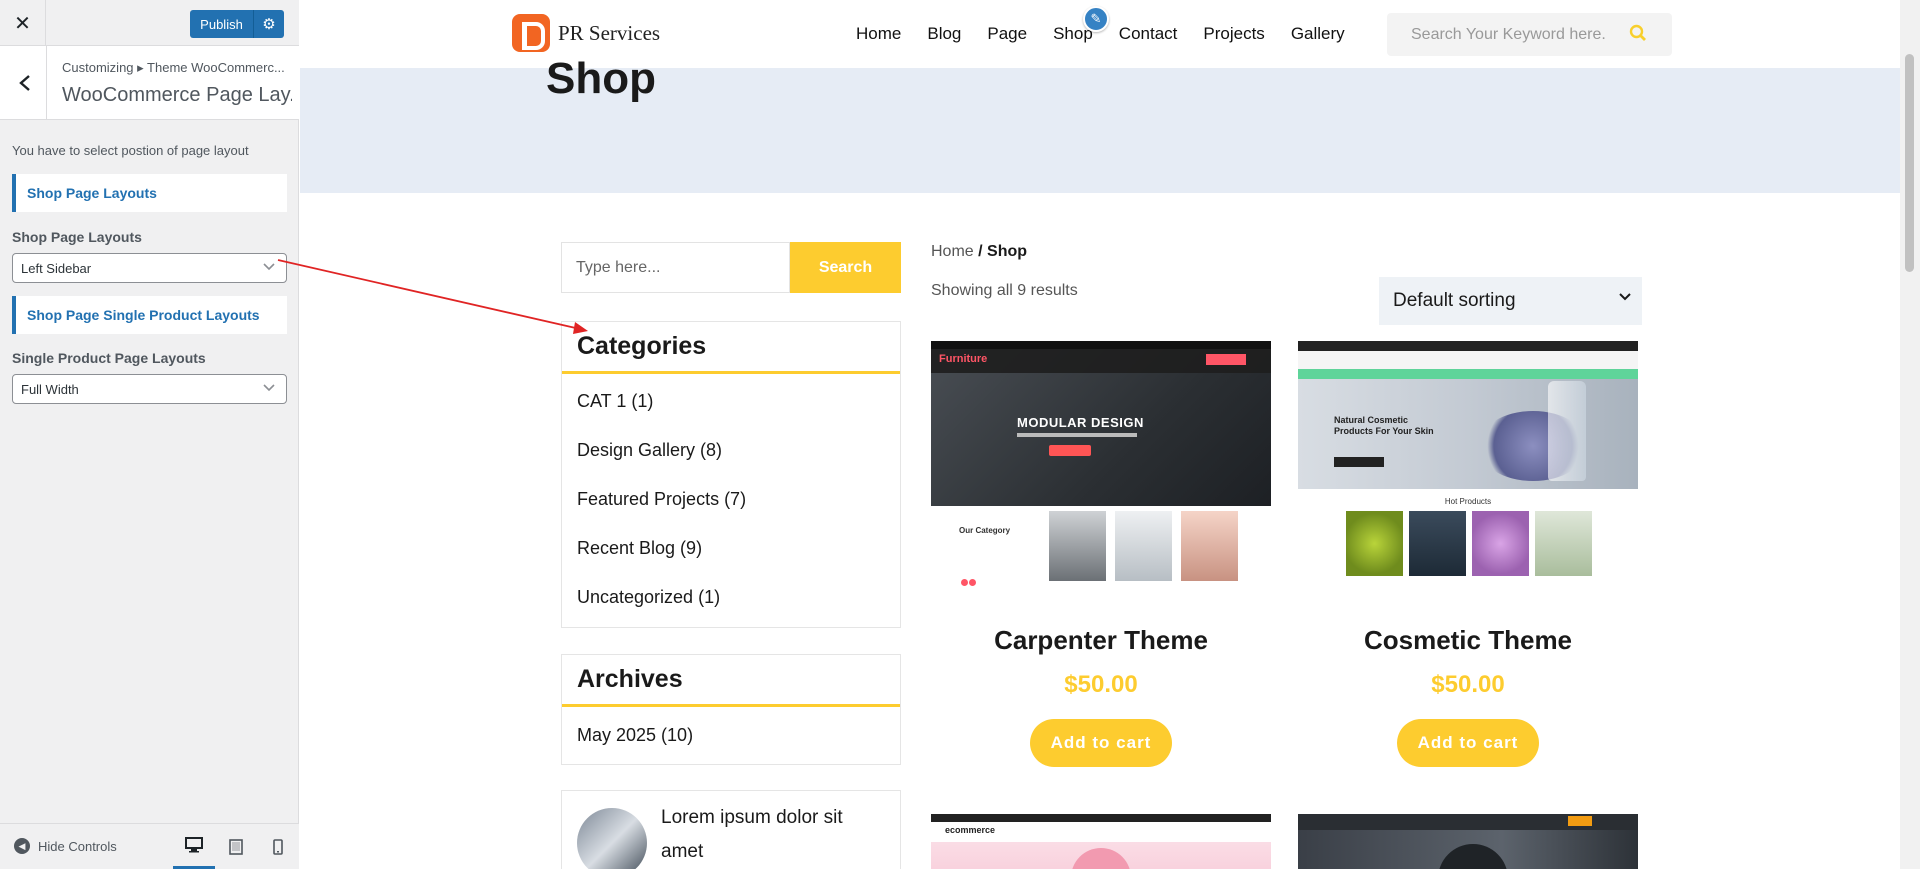 The width and height of the screenshot is (1920, 869). Describe the element at coordinates (149, 193) in the screenshot. I see `shop-layouts-heading: Shop Page Layouts` at that location.